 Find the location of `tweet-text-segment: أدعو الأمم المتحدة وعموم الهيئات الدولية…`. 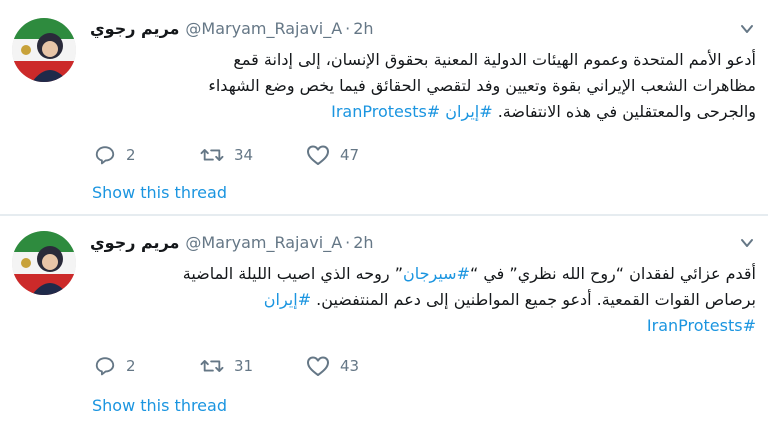

tweet-text-segment: أدعو الأمم المتحدة وعموم الهيئات الدولية… is located at coordinates (494, 59).